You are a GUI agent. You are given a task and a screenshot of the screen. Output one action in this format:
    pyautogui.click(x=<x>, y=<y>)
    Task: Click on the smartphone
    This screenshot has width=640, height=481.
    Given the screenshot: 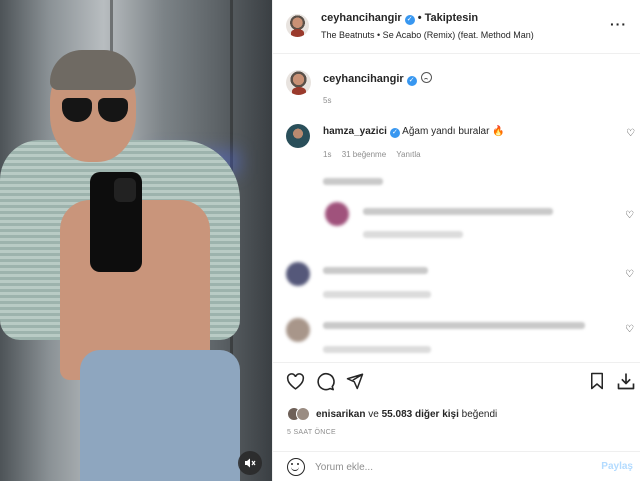 What is the action you would take?
    pyautogui.click(x=116, y=222)
    